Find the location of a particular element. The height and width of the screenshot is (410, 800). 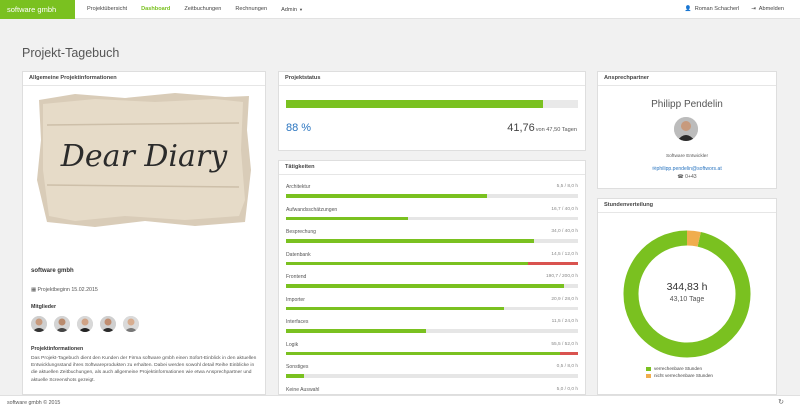

nav-item-admin-dropdown: Admin ▼ is located at coordinates (292, 9).